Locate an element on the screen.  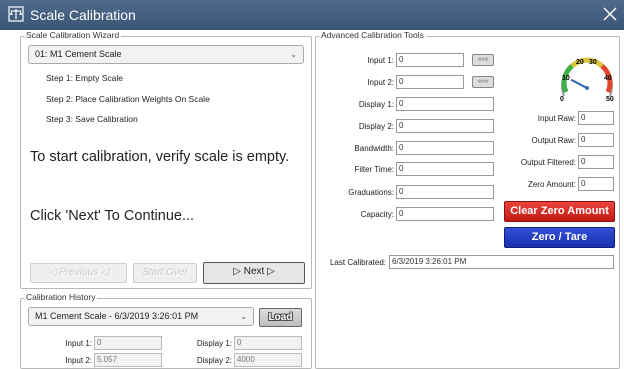
bandwidth-label: Bandwidth: is located at coordinates (374, 148).